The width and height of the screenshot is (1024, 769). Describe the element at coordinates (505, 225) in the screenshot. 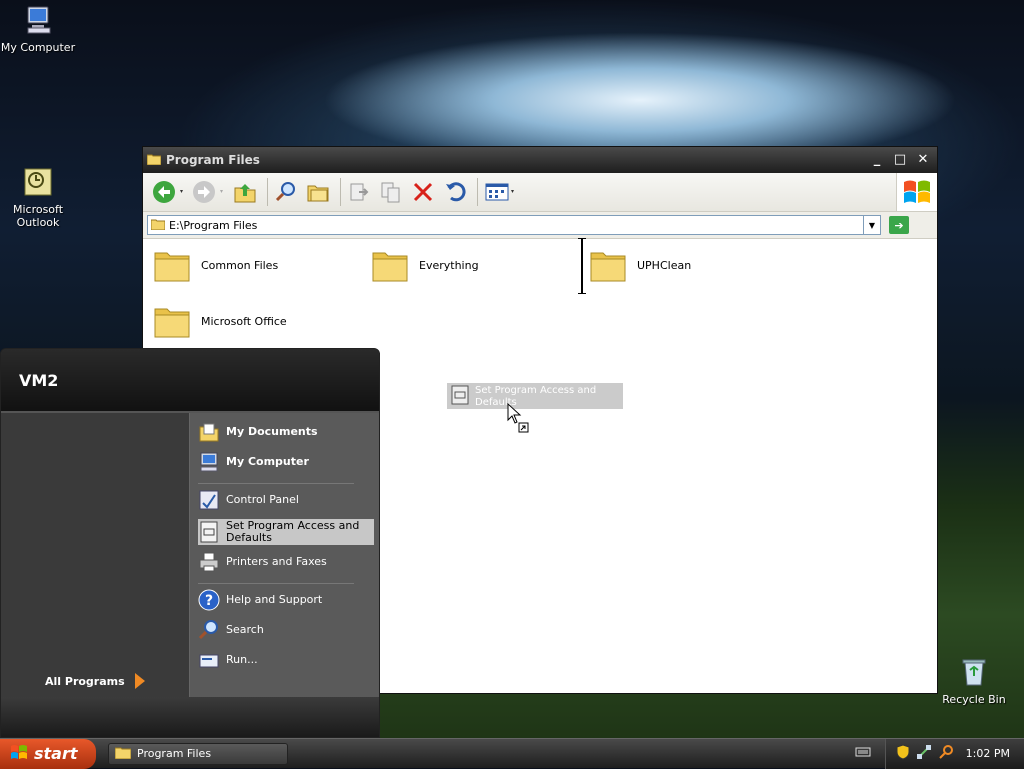

I see `address-input: E:\Program Files` at that location.